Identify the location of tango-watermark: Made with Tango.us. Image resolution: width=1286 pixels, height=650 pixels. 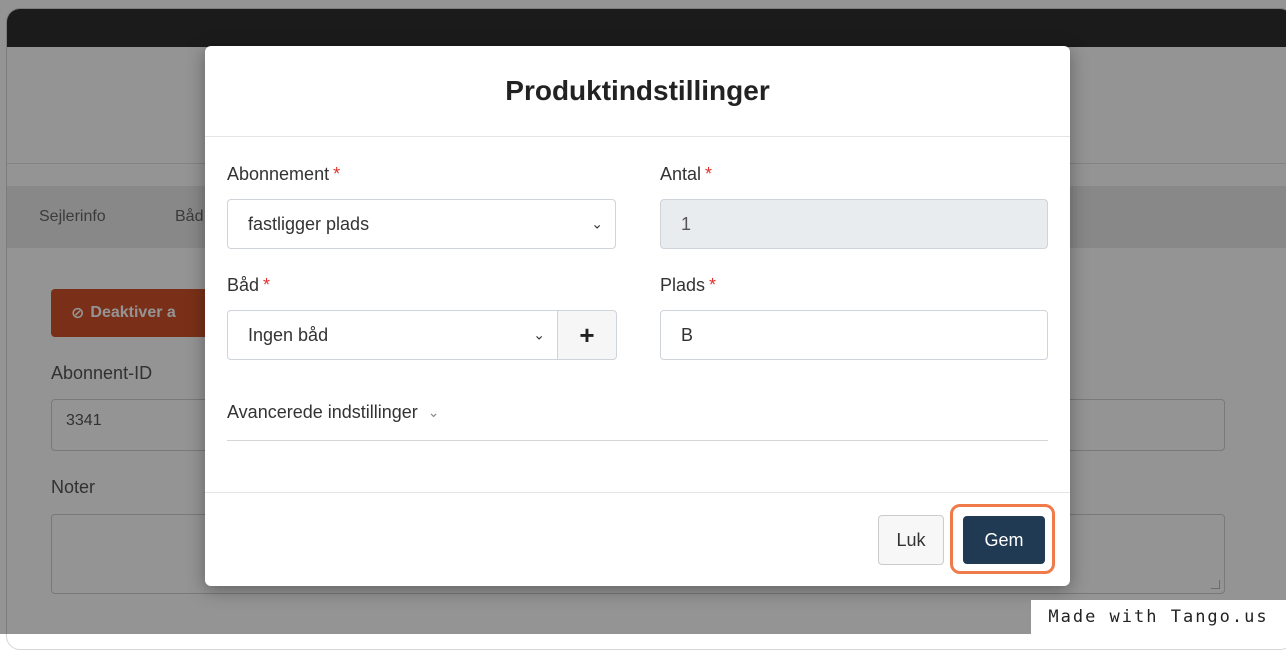
(1158, 617).